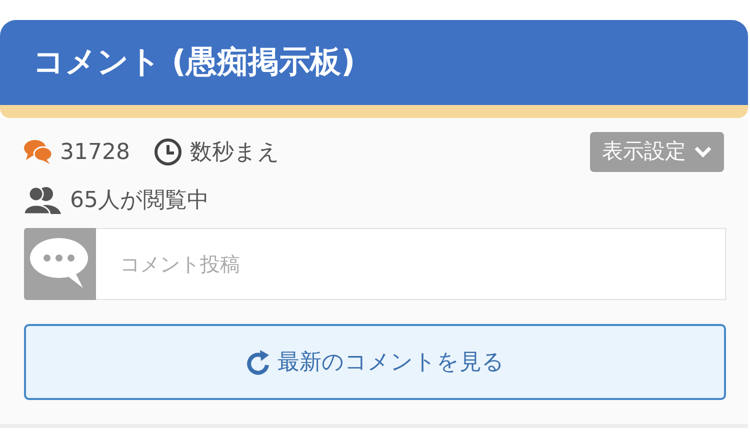  I want to click on comments-icon, so click(38, 152).